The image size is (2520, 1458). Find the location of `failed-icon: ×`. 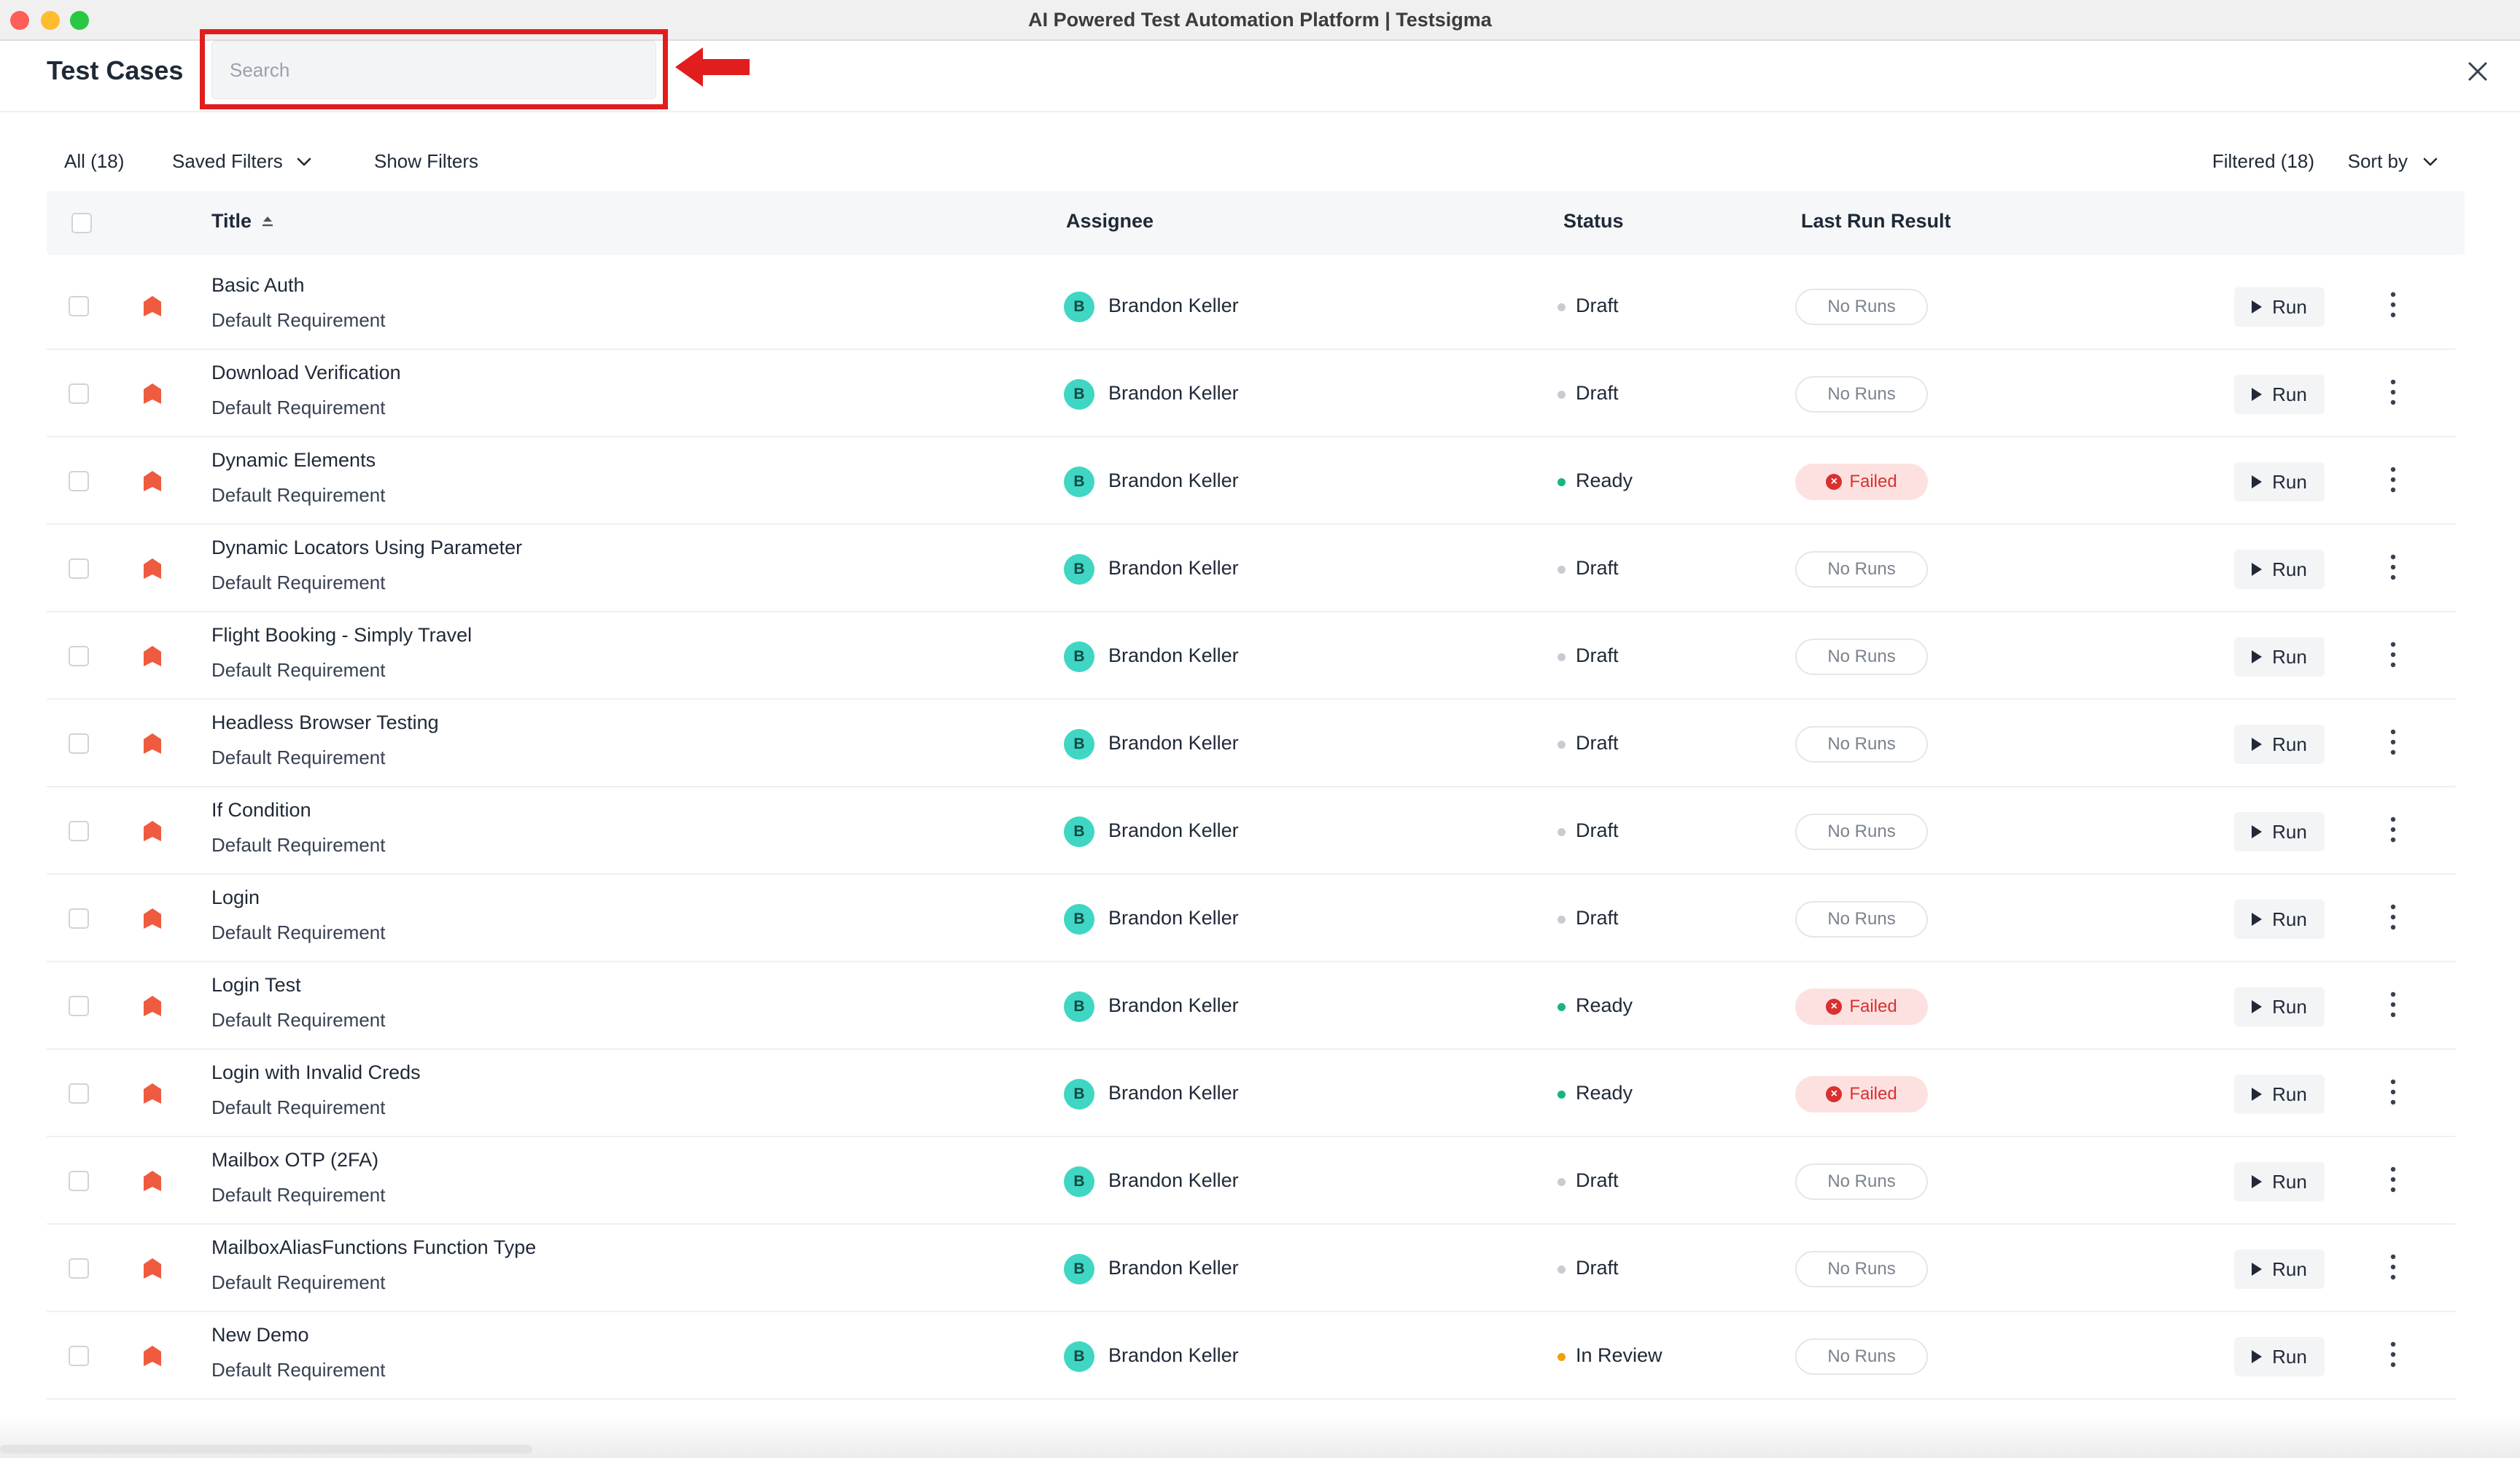

failed-icon: × is located at coordinates (1834, 482).